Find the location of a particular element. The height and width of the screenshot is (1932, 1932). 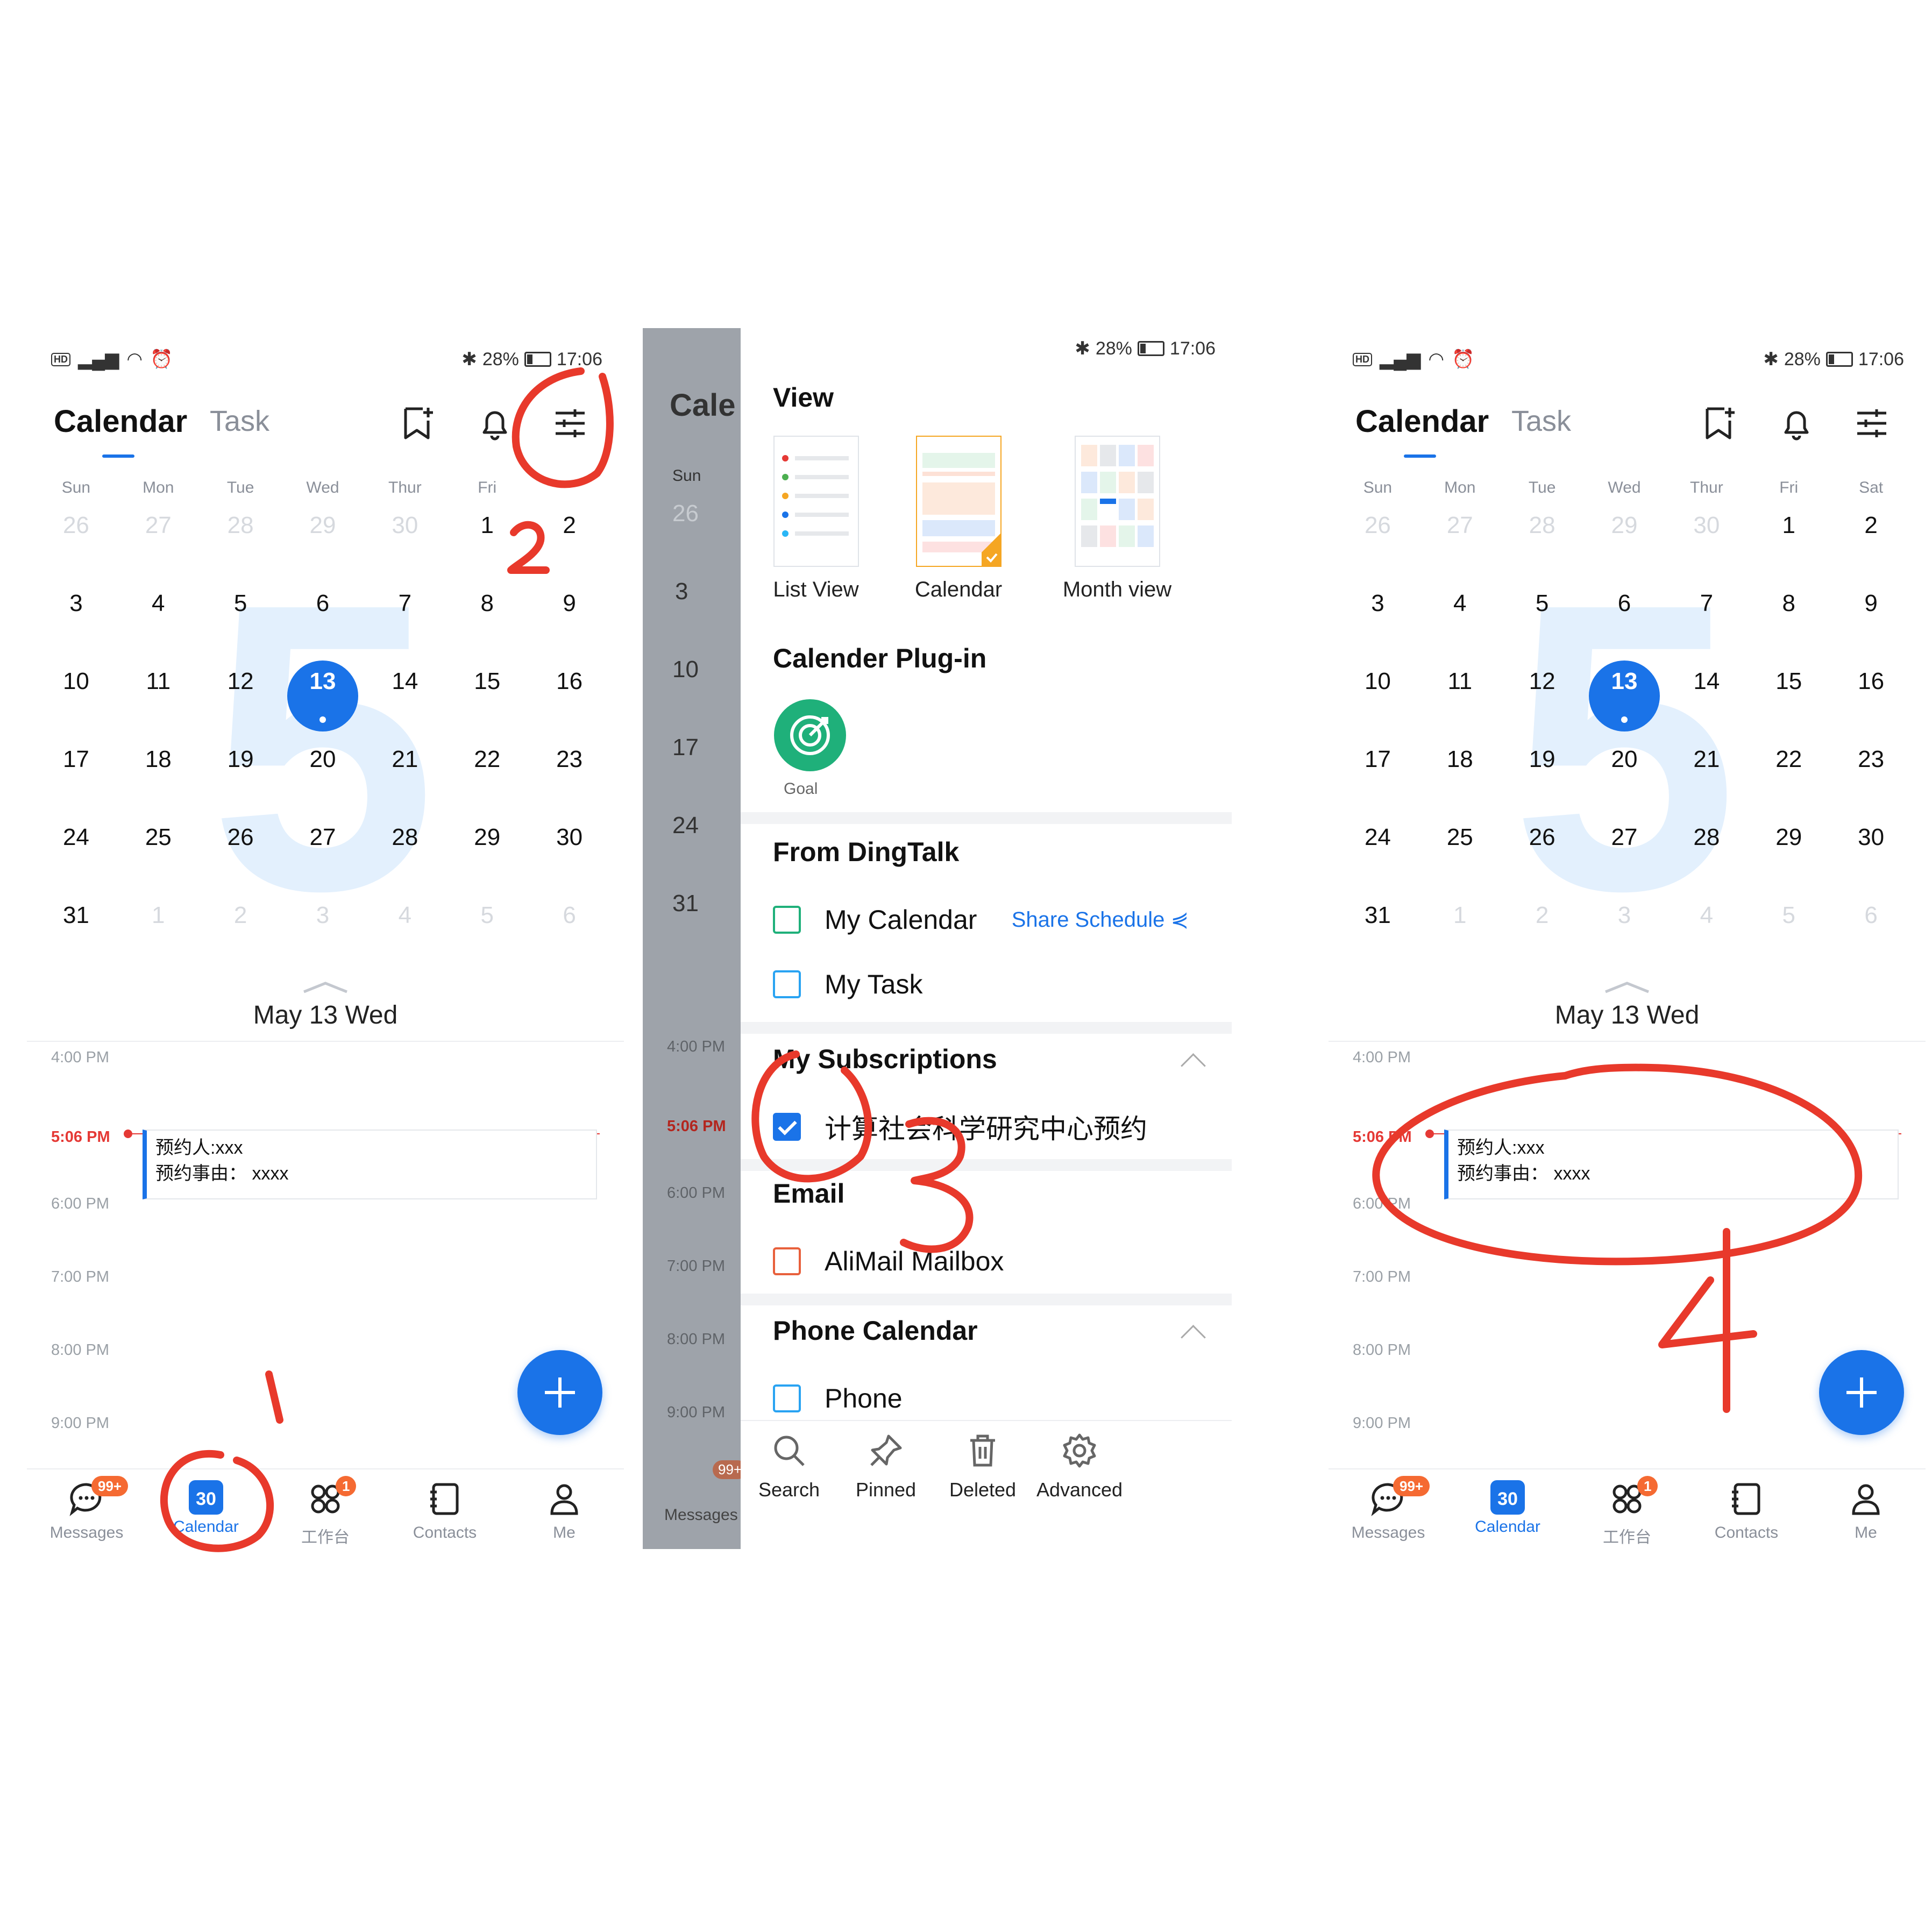

nav-contacts: Contacts is located at coordinates (1746, 1509).